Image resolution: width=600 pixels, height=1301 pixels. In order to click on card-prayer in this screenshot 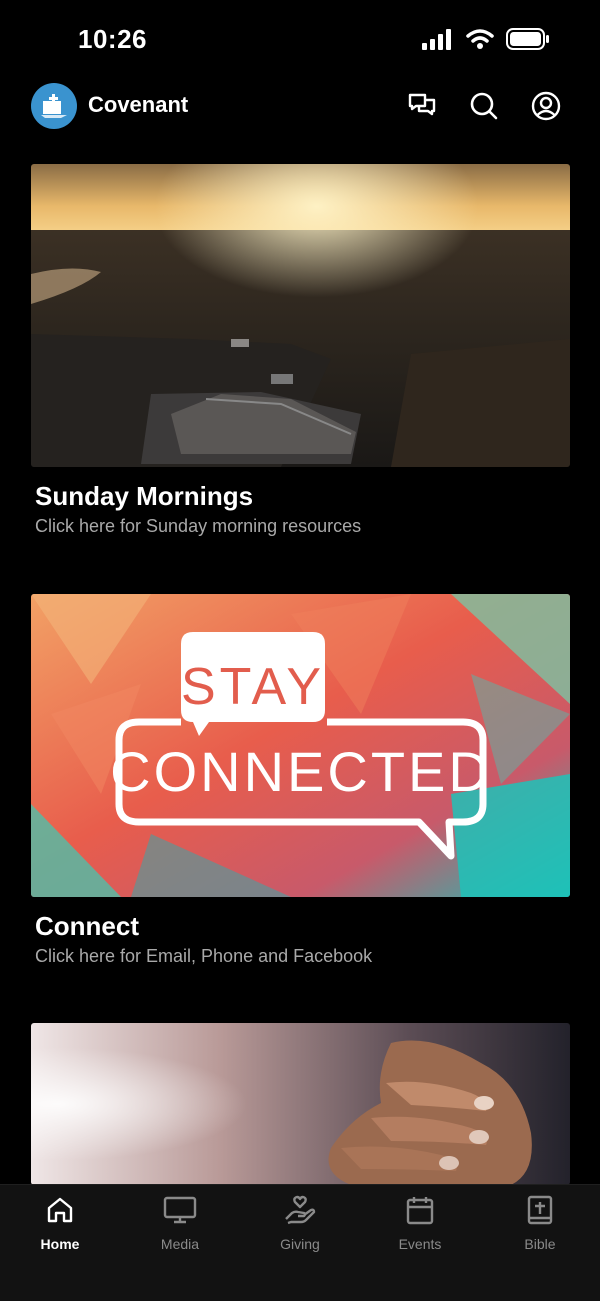, I will do `click(300, 1104)`.